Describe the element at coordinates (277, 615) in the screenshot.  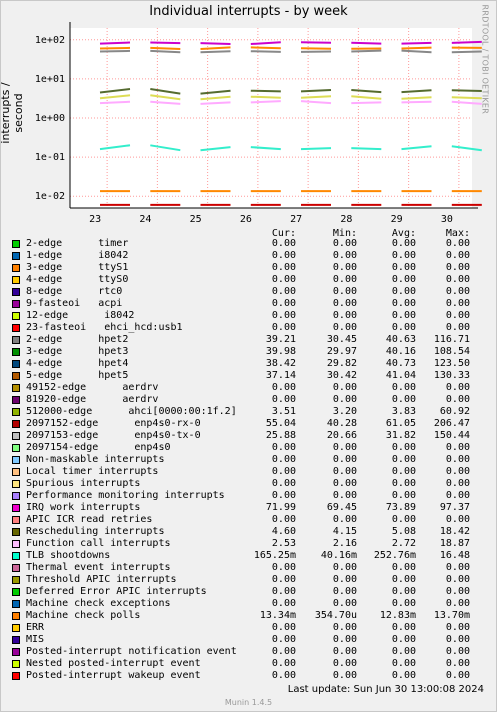
I see `legend-cur: 13.34m` at that location.